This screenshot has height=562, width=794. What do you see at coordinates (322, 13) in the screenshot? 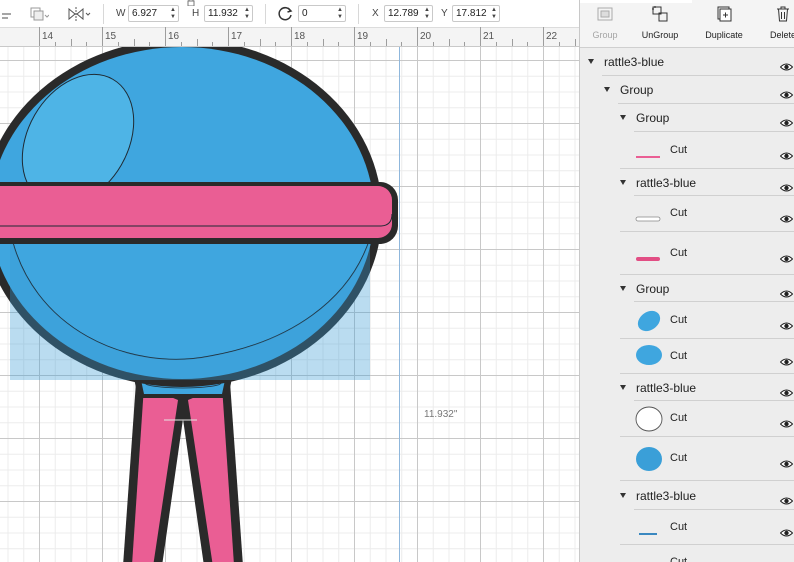
I see `rotate-field: 0 ▲ ▼` at bounding box center [322, 13].